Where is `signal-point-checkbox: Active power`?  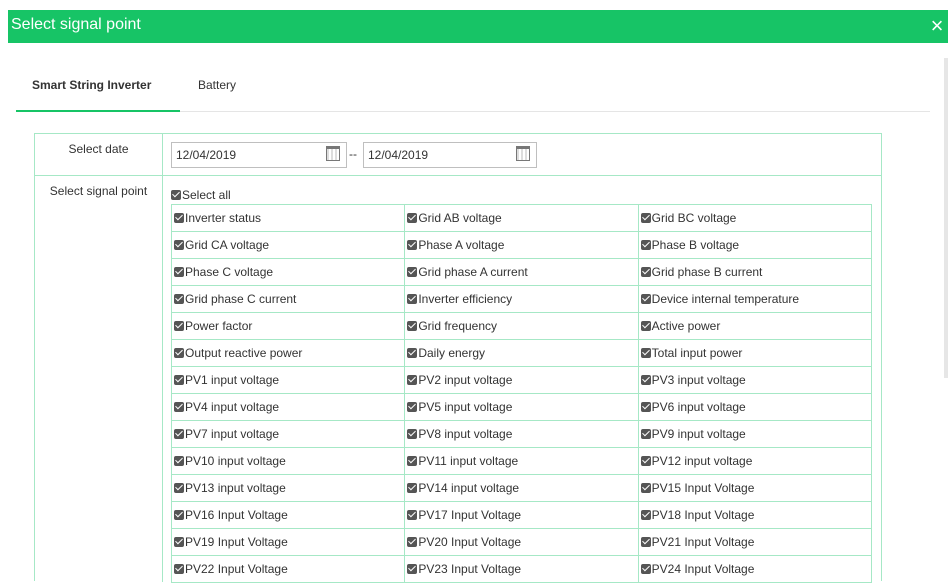
signal-point-checkbox: Active power is located at coordinates (755, 326).